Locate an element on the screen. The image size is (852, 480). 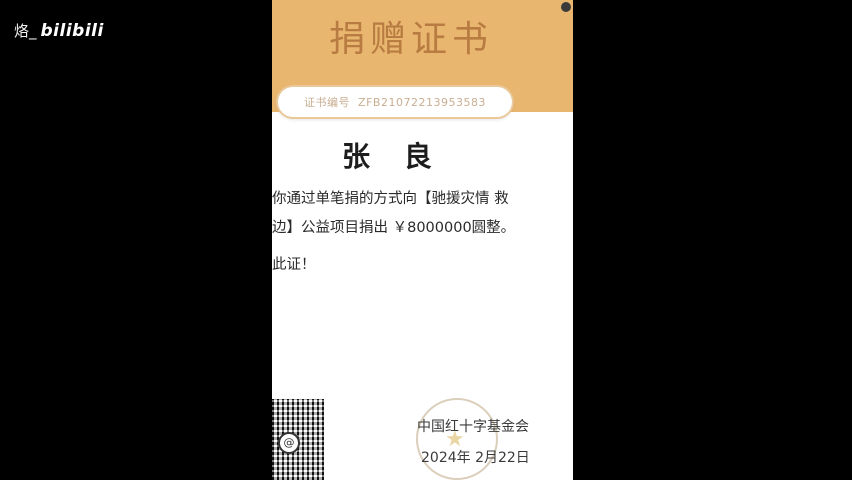
certificate-number: 证书编号 ZFB21072213953583 is located at coordinates (395, 102).